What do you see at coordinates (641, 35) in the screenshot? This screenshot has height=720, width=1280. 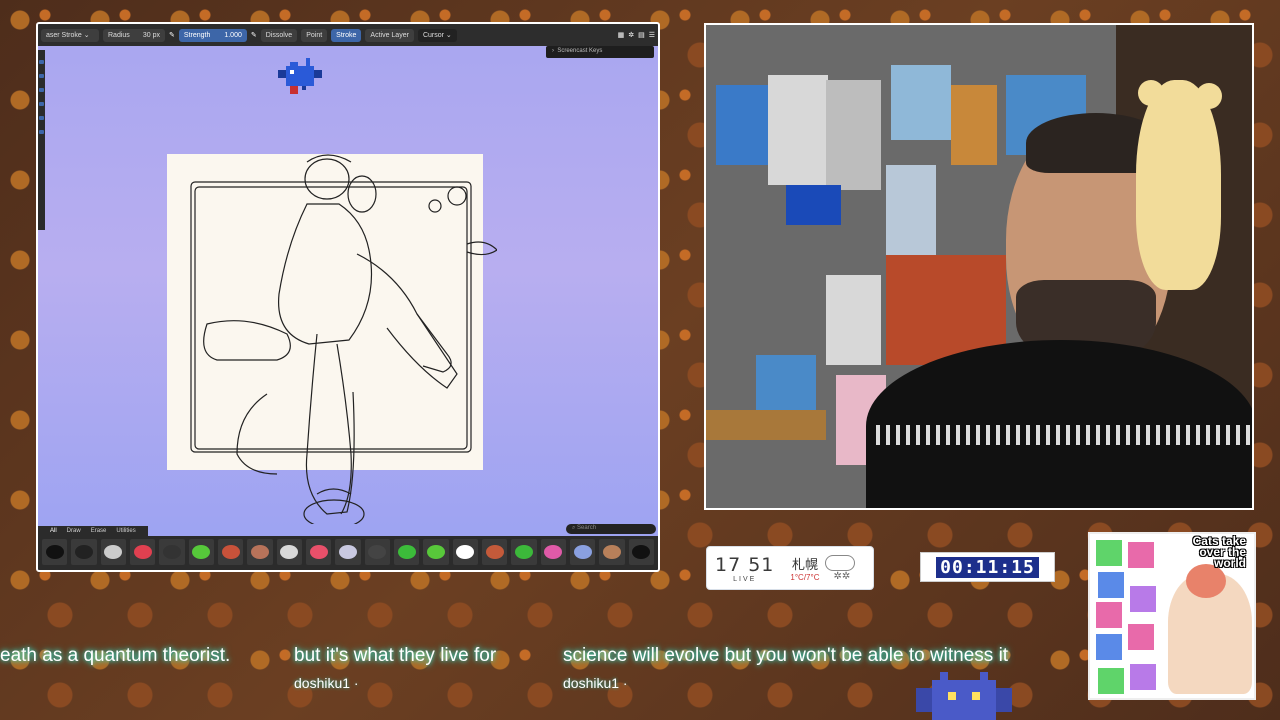 I see `layers-icon: ▤` at bounding box center [641, 35].